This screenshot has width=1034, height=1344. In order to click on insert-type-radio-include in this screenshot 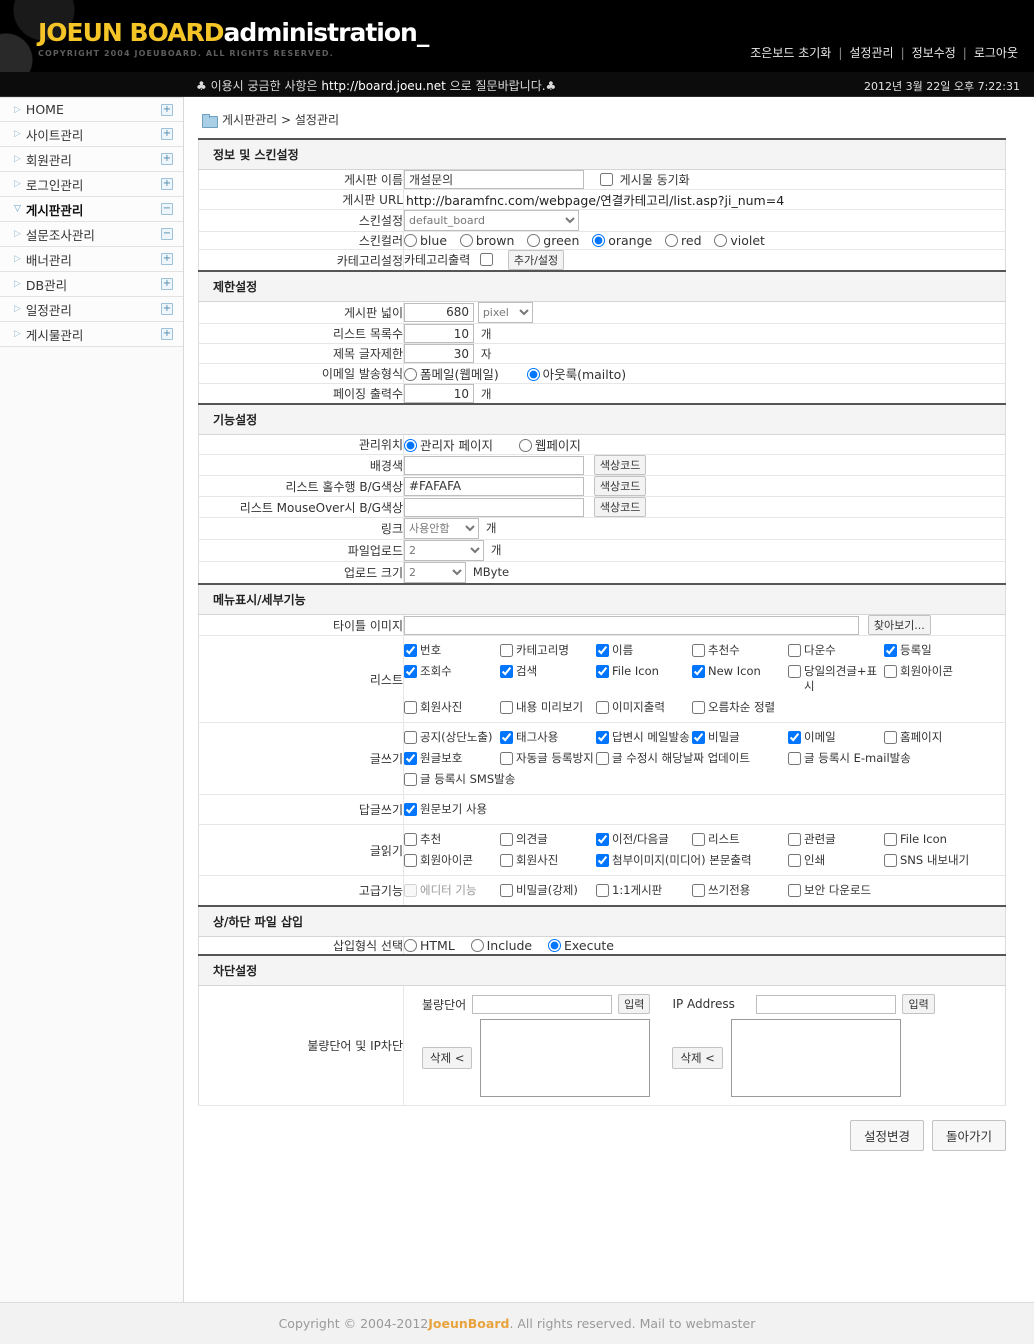, I will do `click(477, 945)`.